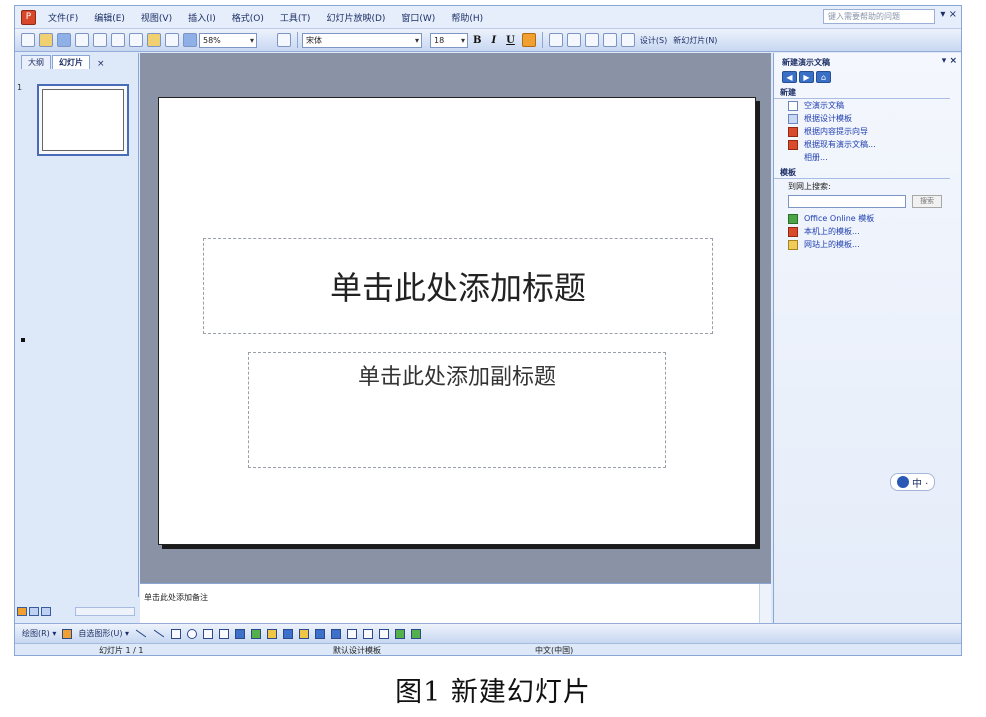 The width and height of the screenshot is (986, 717). Describe the element at coordinates (34, 611) in the screenshot. I see `slide-sorter-view-icon` at that location.